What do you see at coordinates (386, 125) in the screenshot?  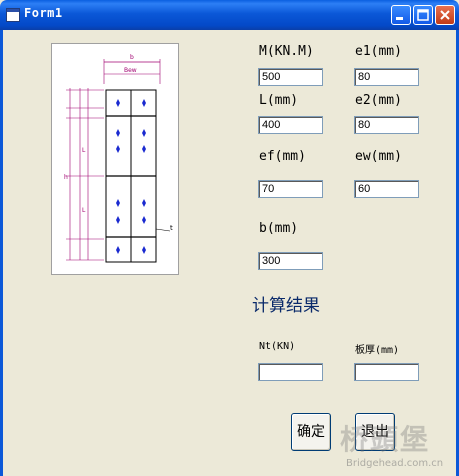 I see `e2-input: 80` at bounding box center [386, 125].